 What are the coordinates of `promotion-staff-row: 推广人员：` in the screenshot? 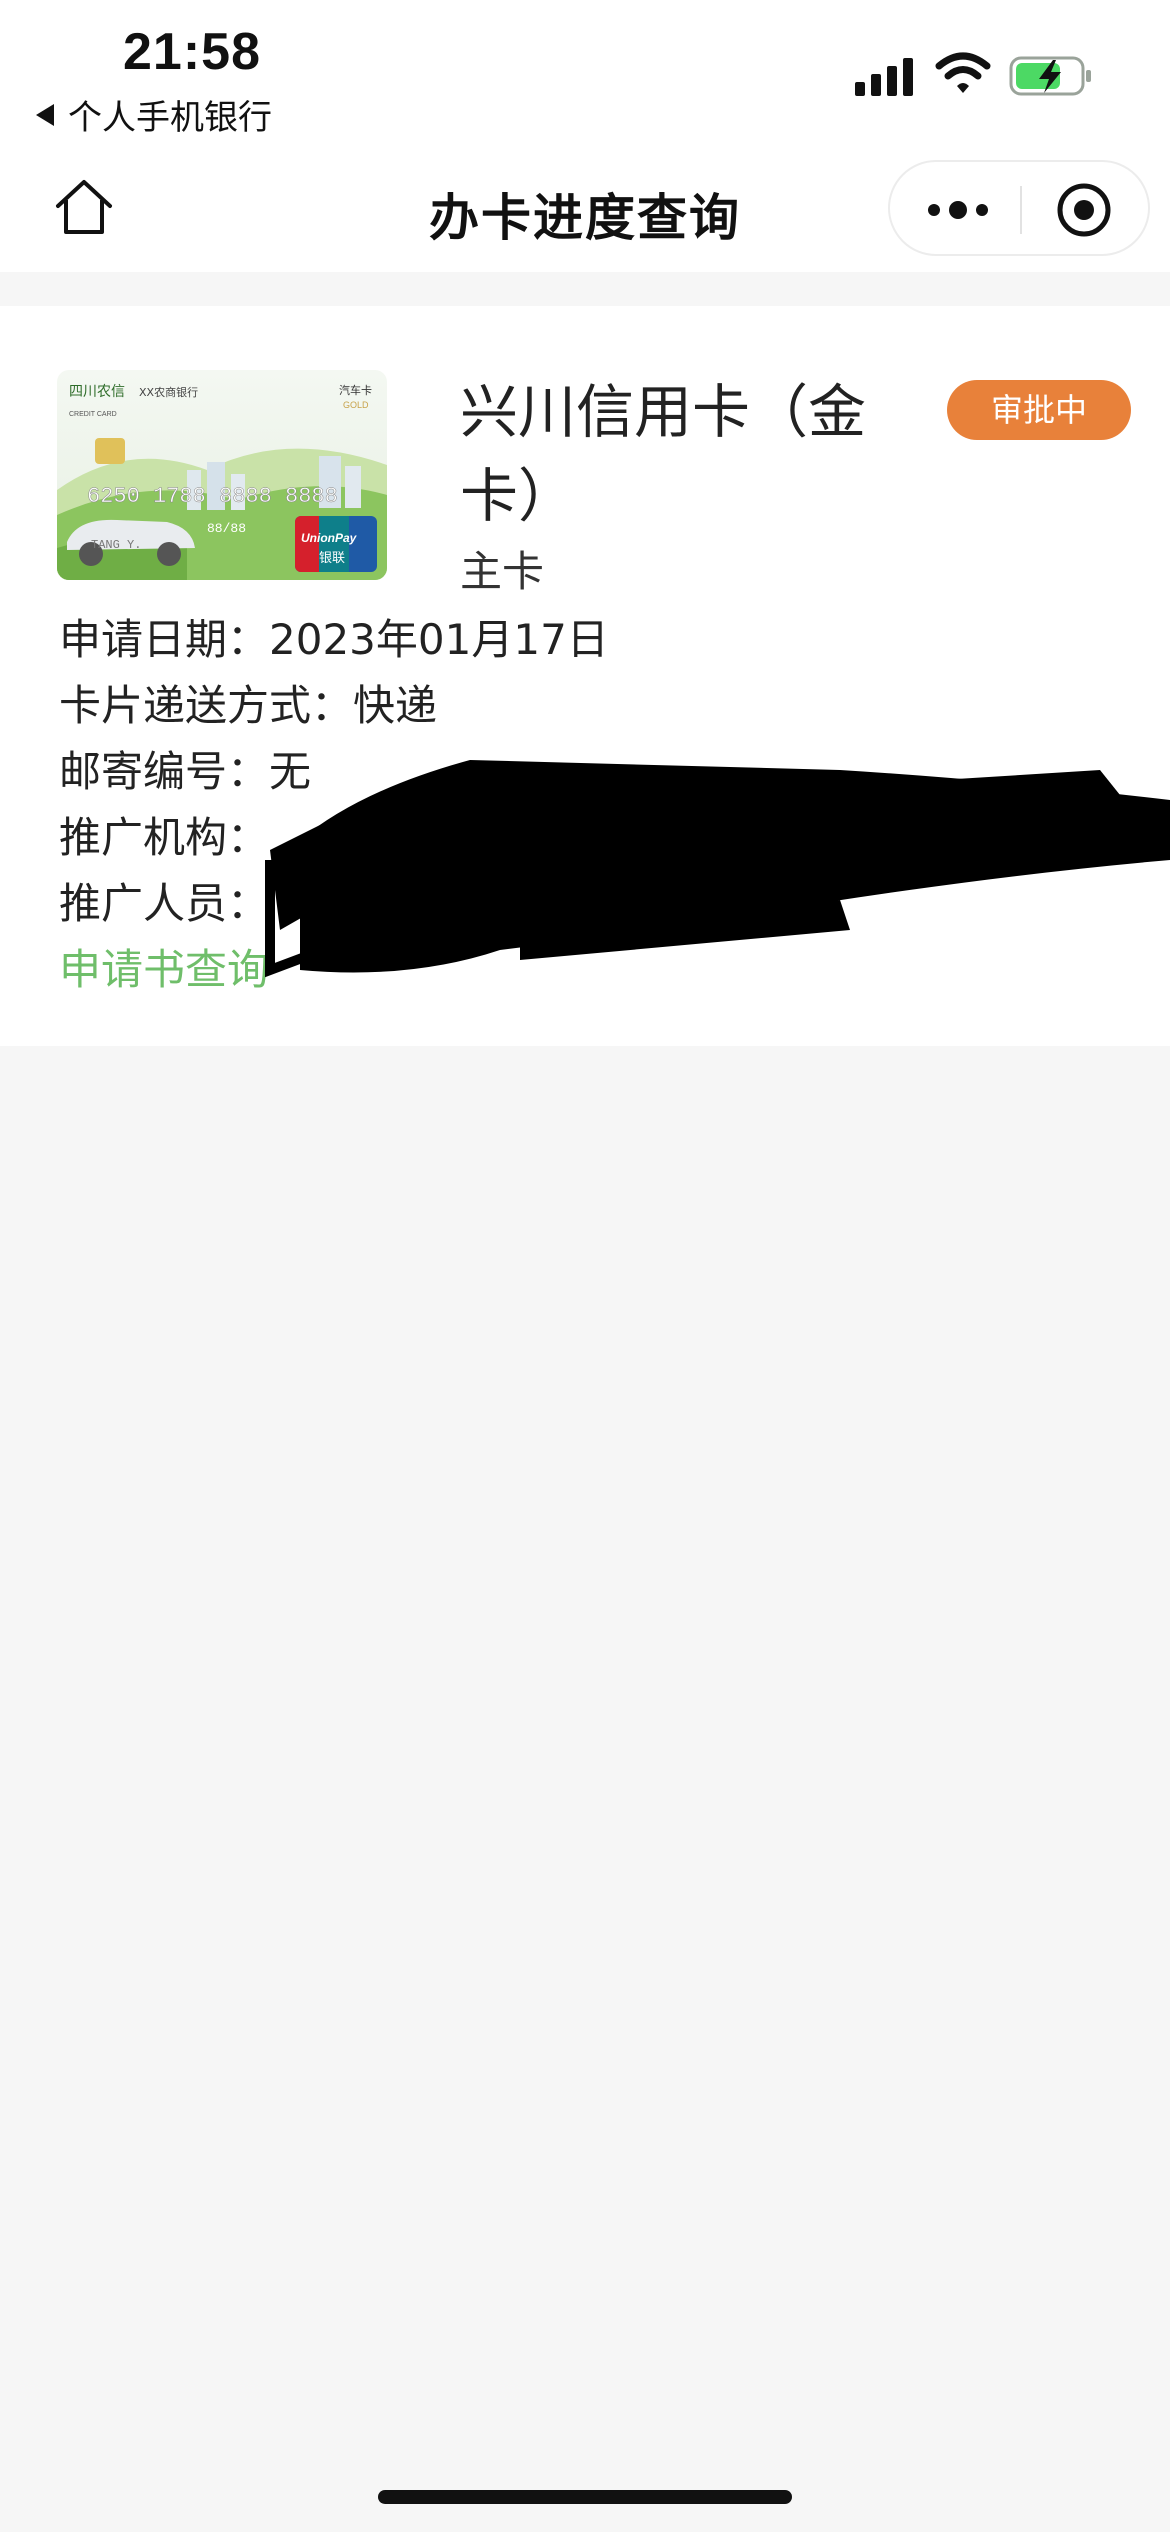 It's located at (164, 900).